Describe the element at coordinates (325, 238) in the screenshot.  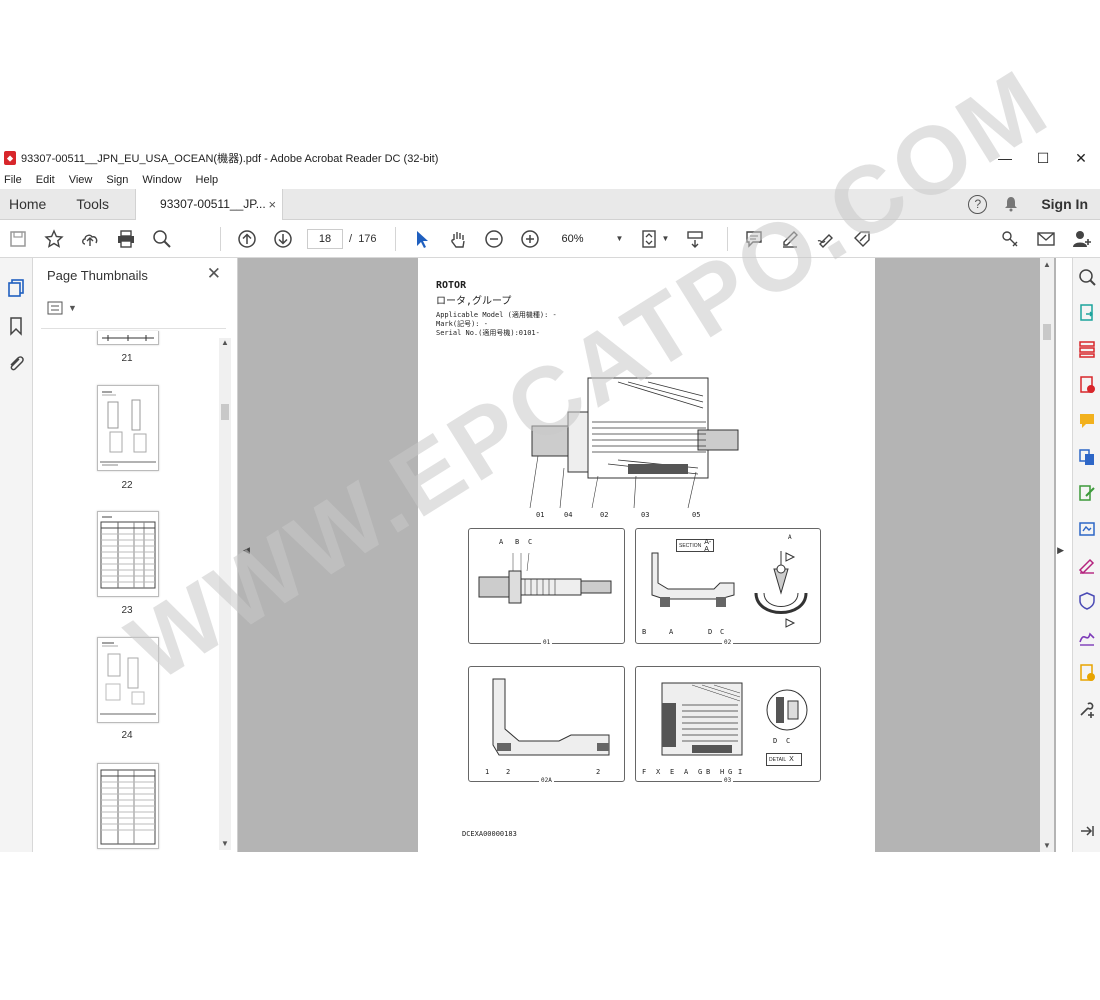
I see `page-number-input: 18` at that location.